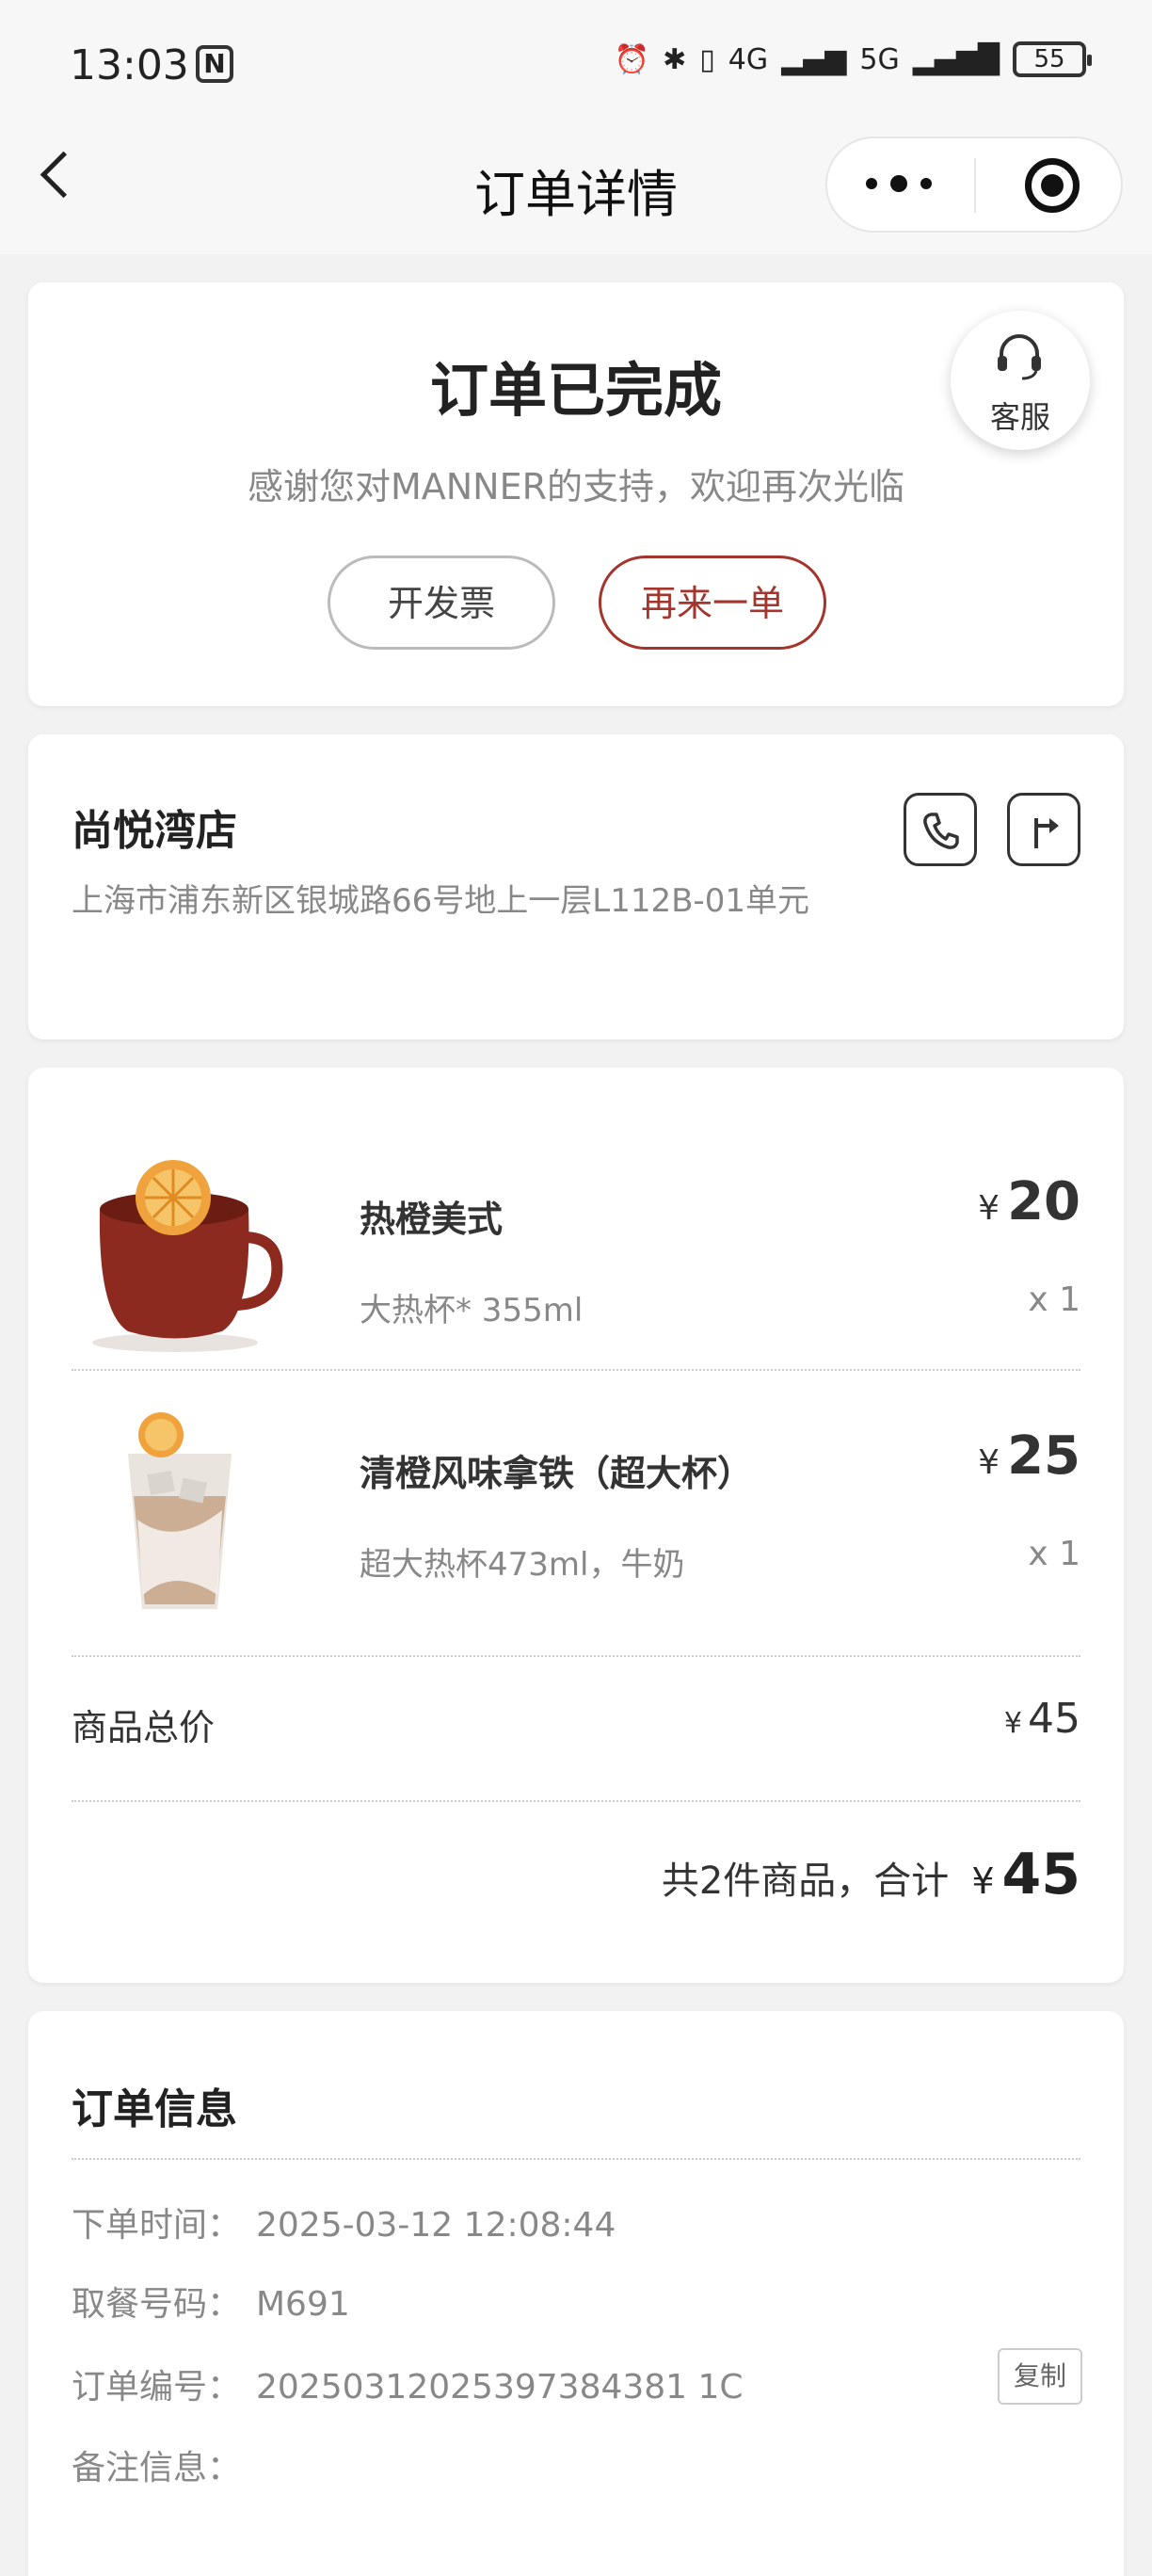 Image resolution: width=1152 pixels, height=2576 pixels. What do you see at coordinates (576, 486) in the screenshot?
I see `order-status-subtitle: 感谢您对MANNER的支持，欢迎再次光临` at bounding box center [576, 486].